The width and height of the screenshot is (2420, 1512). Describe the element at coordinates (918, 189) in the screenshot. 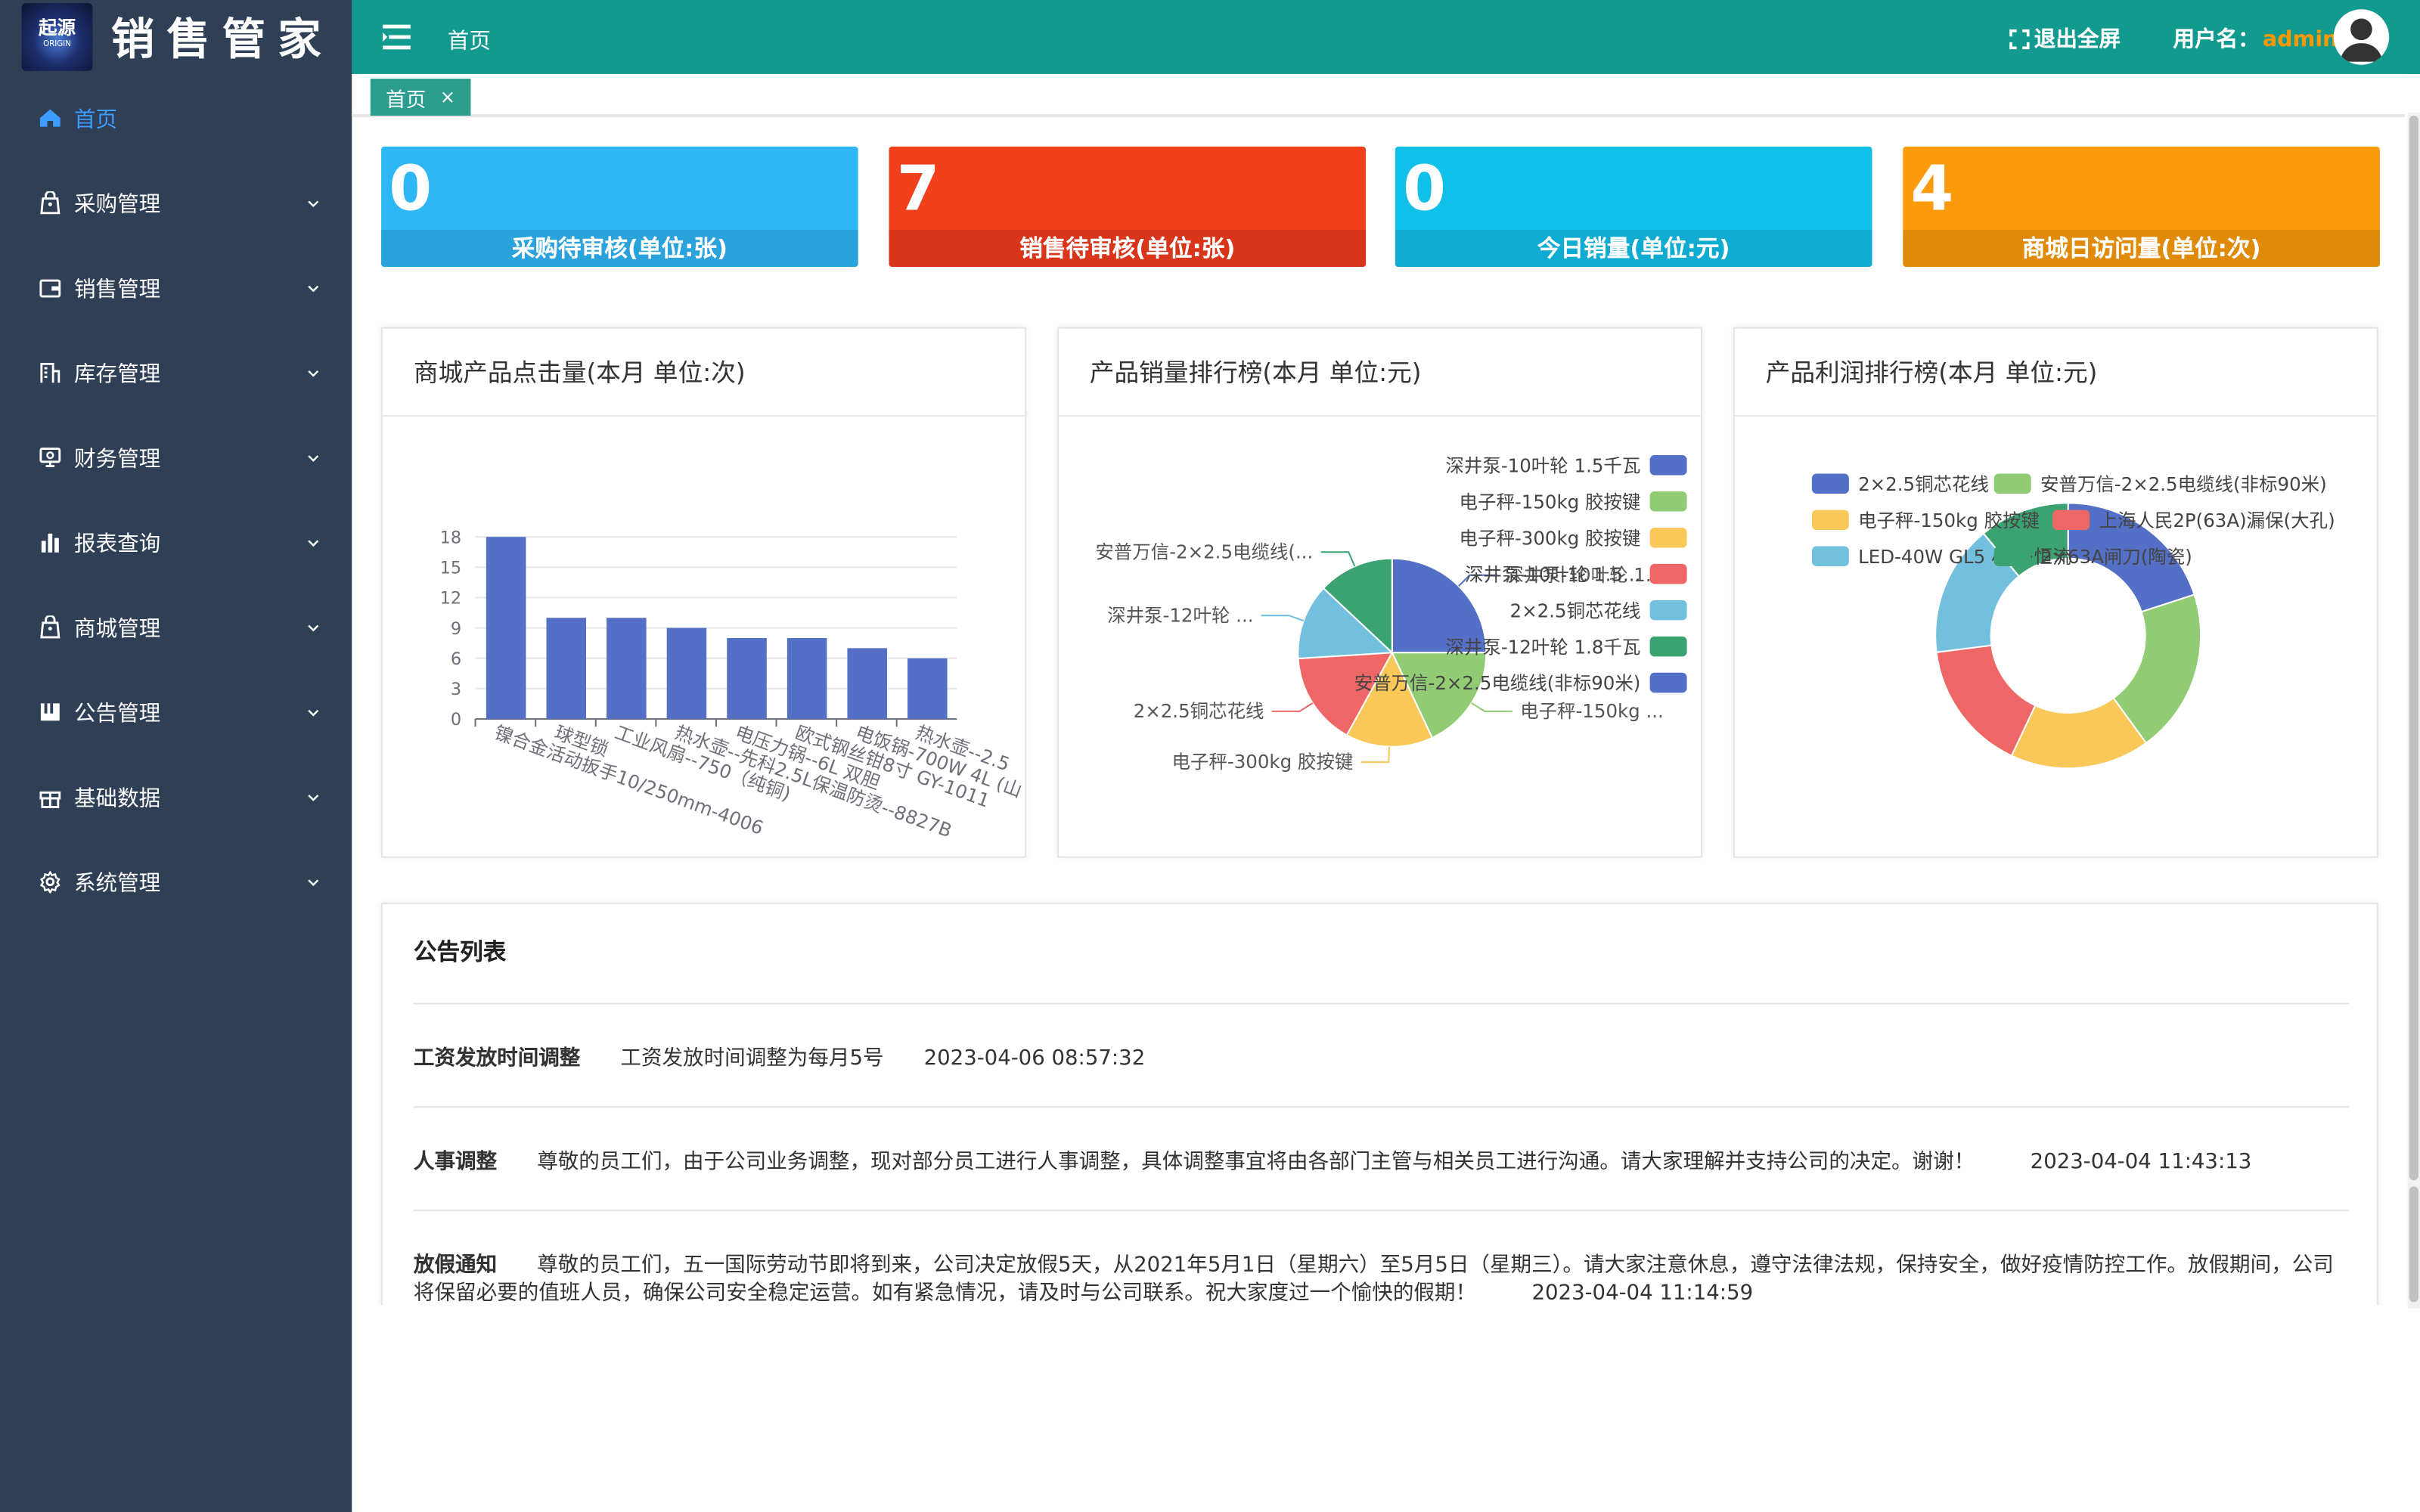

I see `stat-value: 7` at that location.